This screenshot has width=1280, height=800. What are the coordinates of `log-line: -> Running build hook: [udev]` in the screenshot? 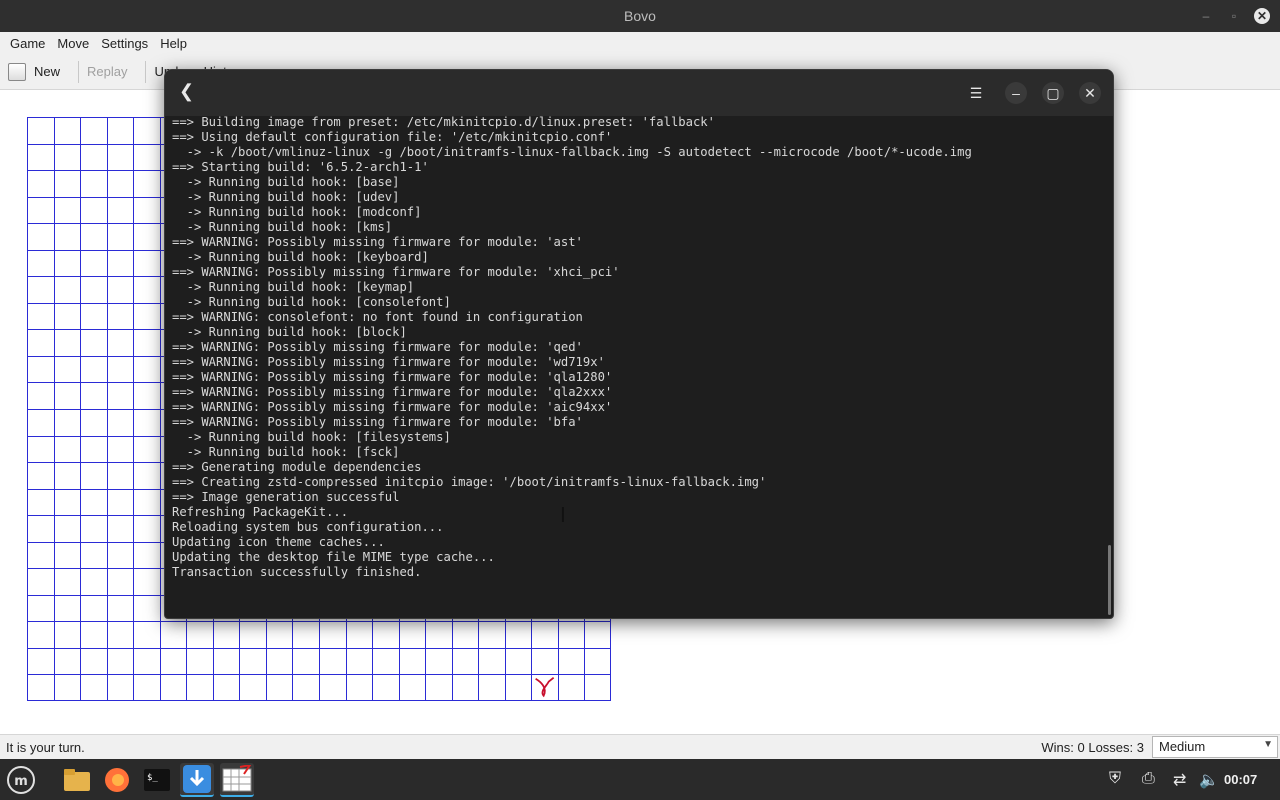 It's located at (286, 197).